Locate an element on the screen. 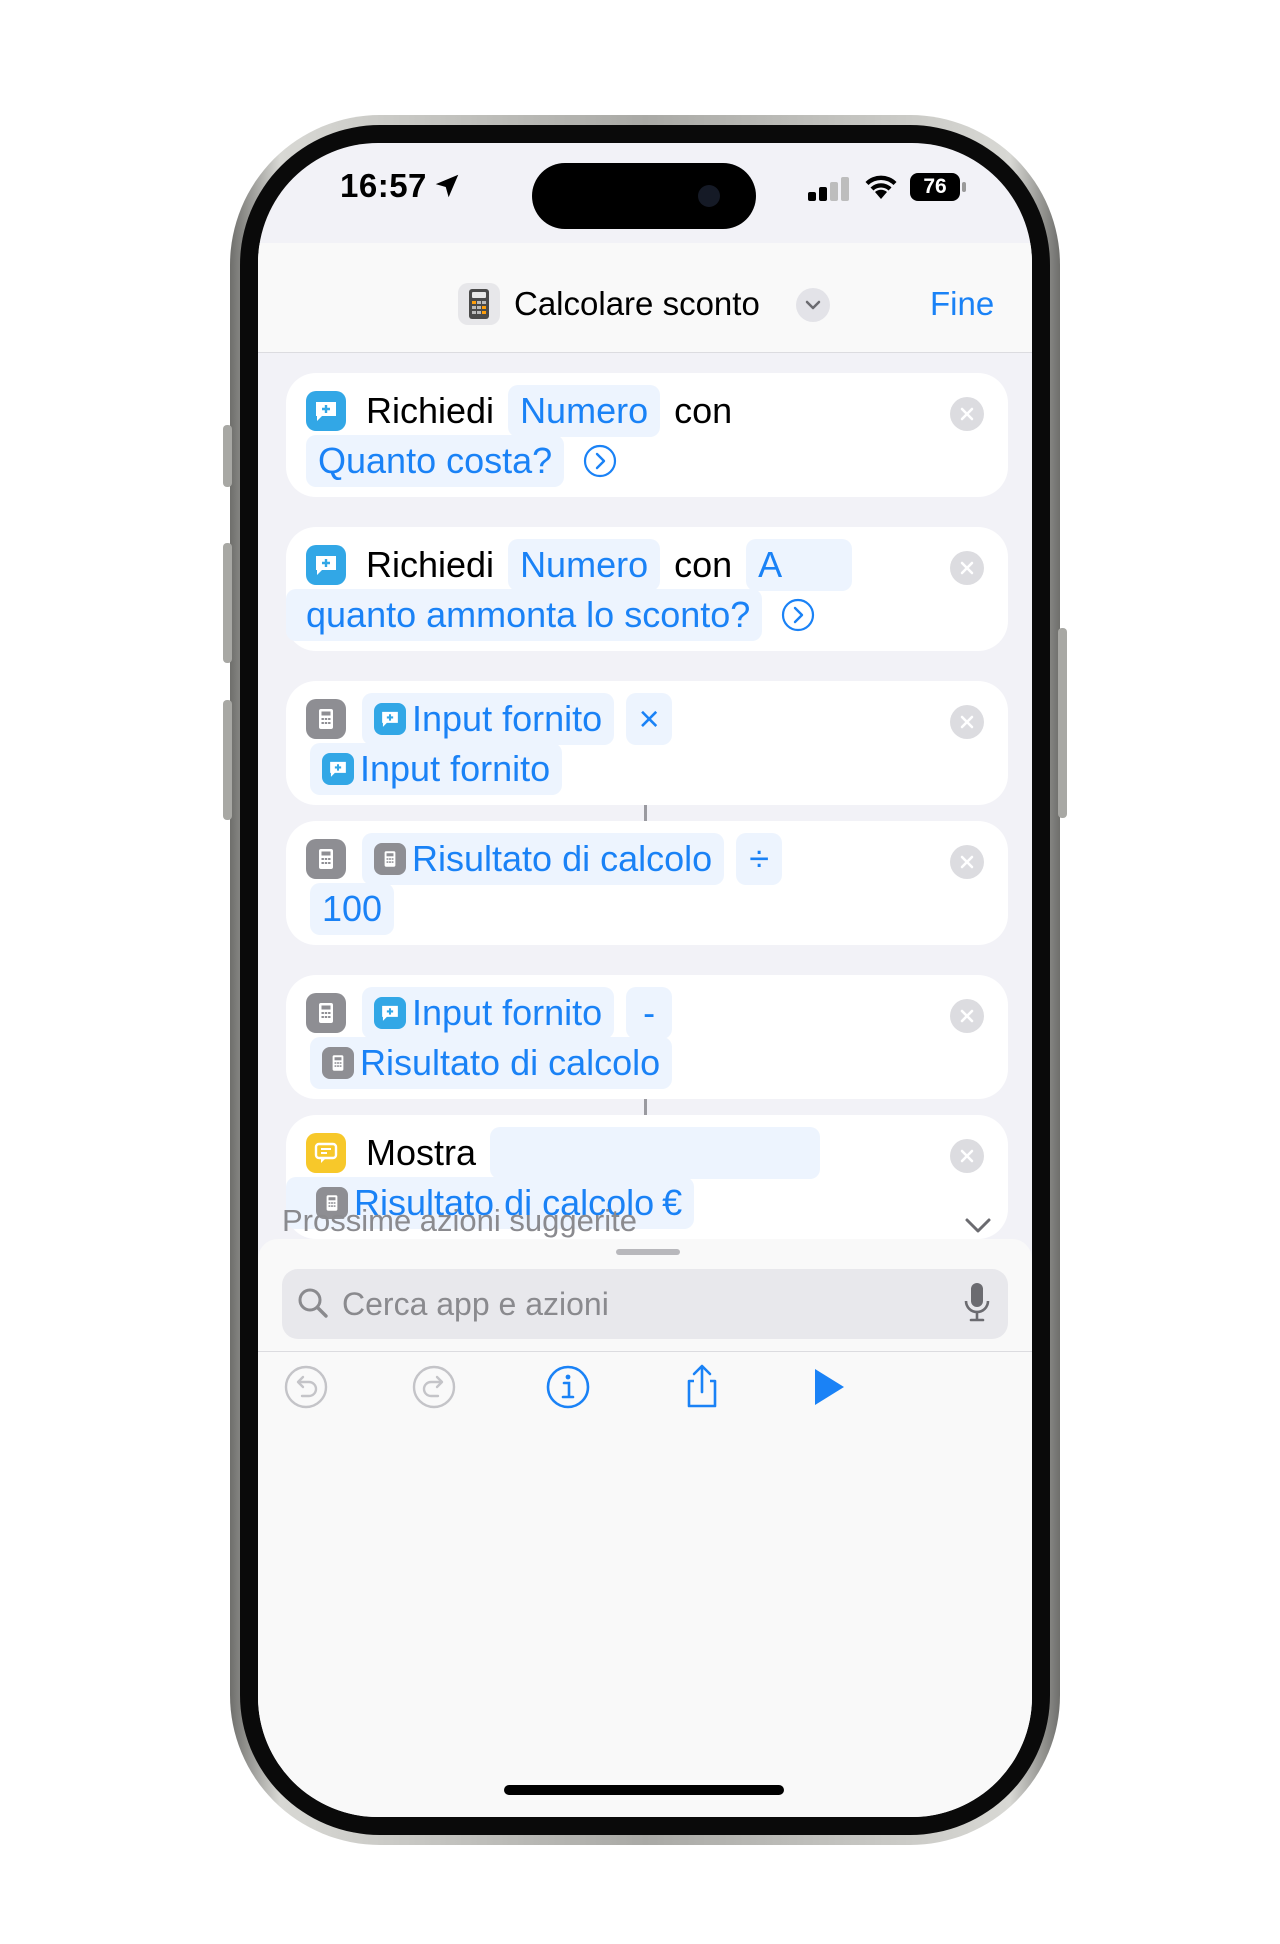  undo-history-icon is located at coordinates (306, 1387).